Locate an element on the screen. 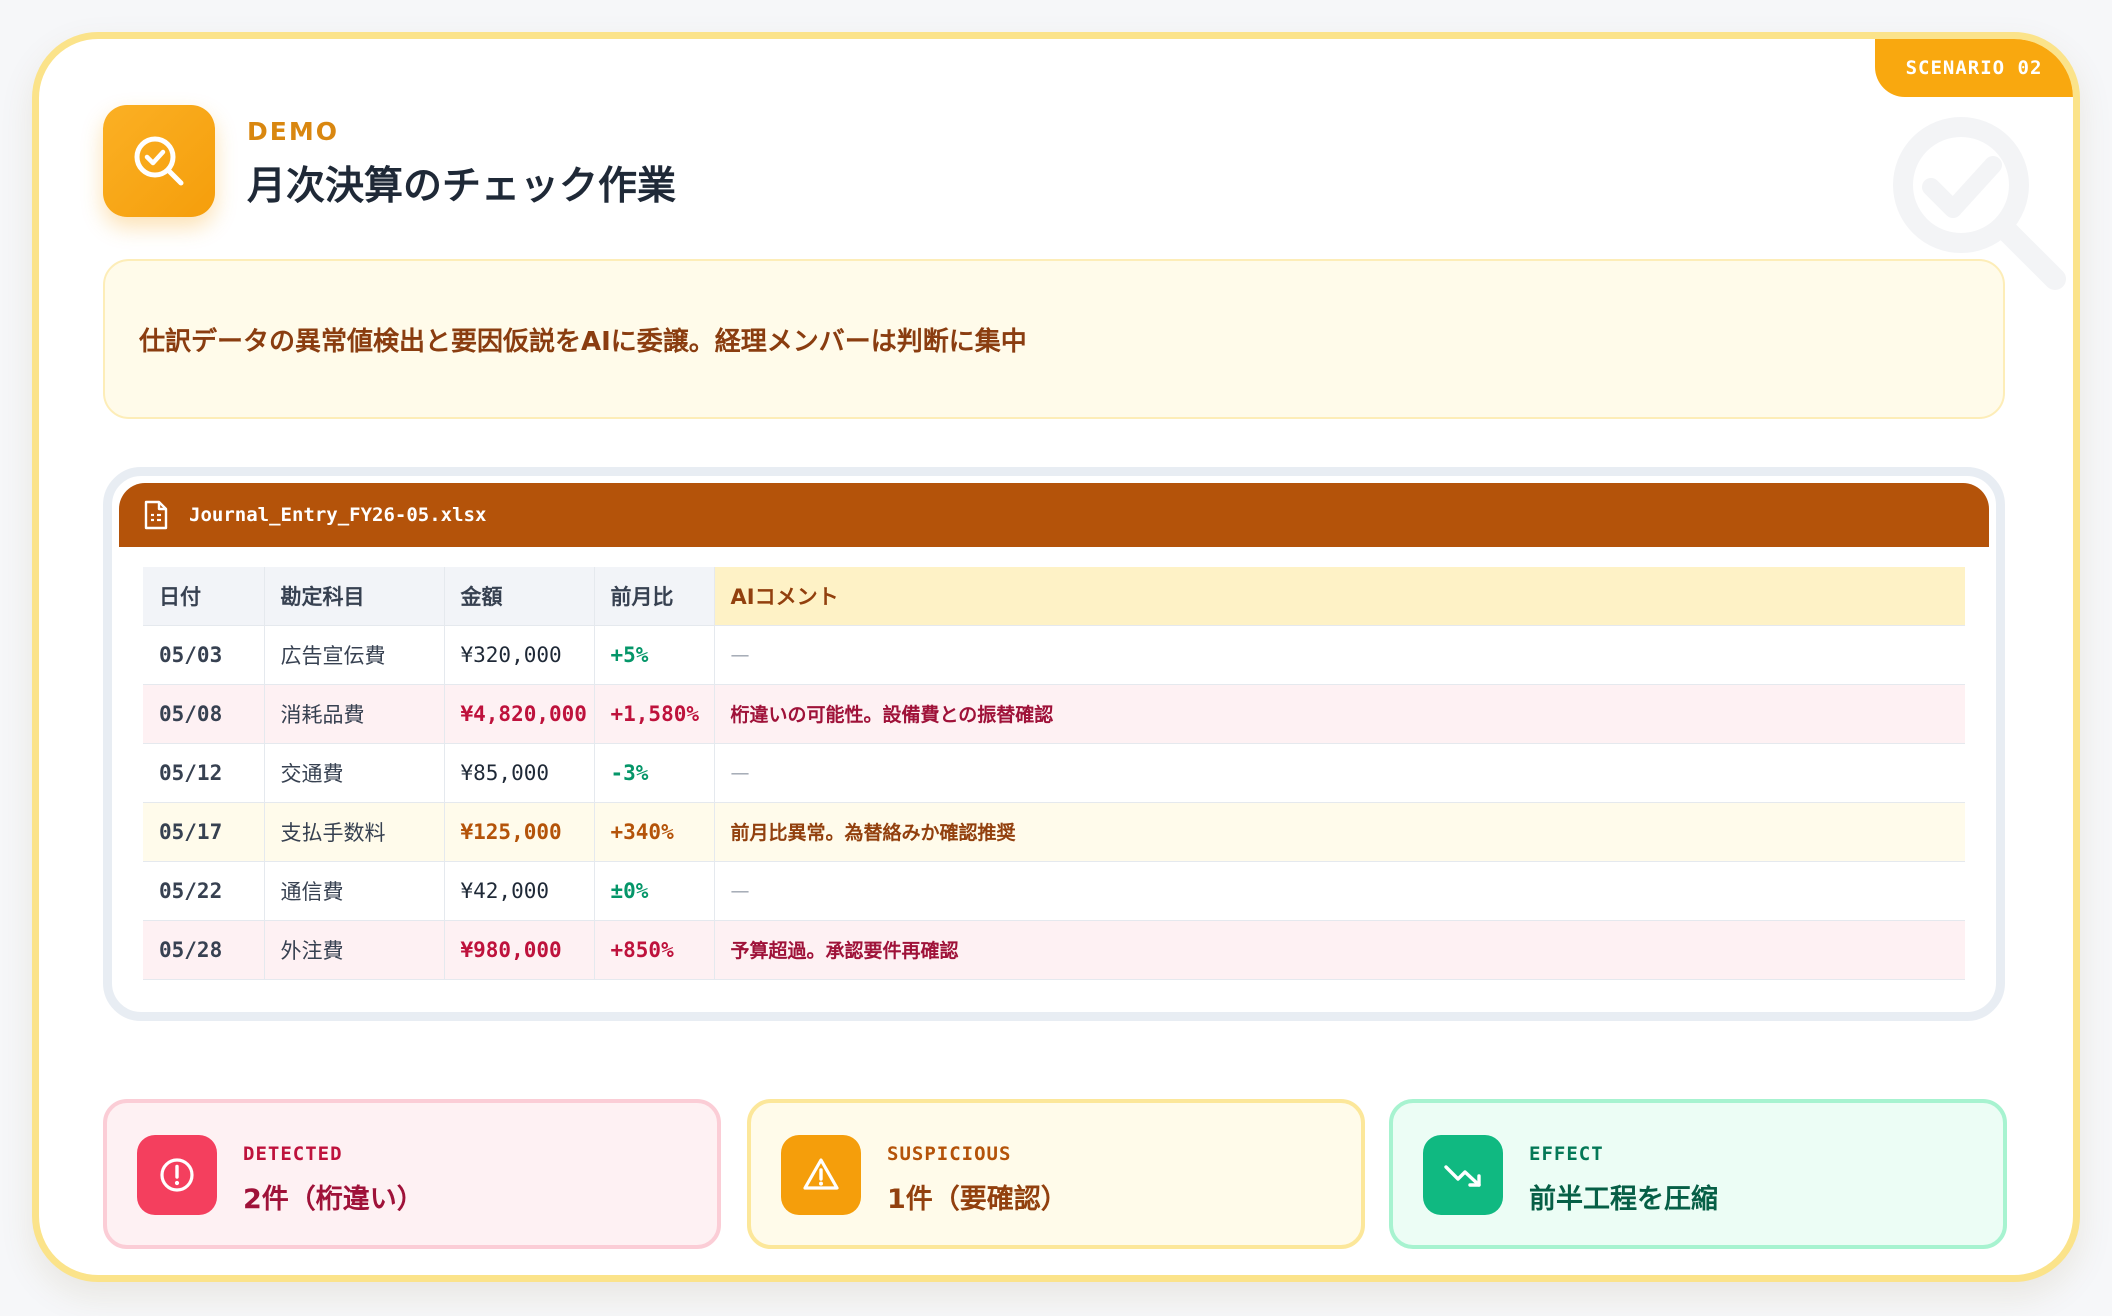 The height and width of the screenshot is (1316, 2112). page-title: 月次決算のチェック作業 is located at coordinates (462, 186).